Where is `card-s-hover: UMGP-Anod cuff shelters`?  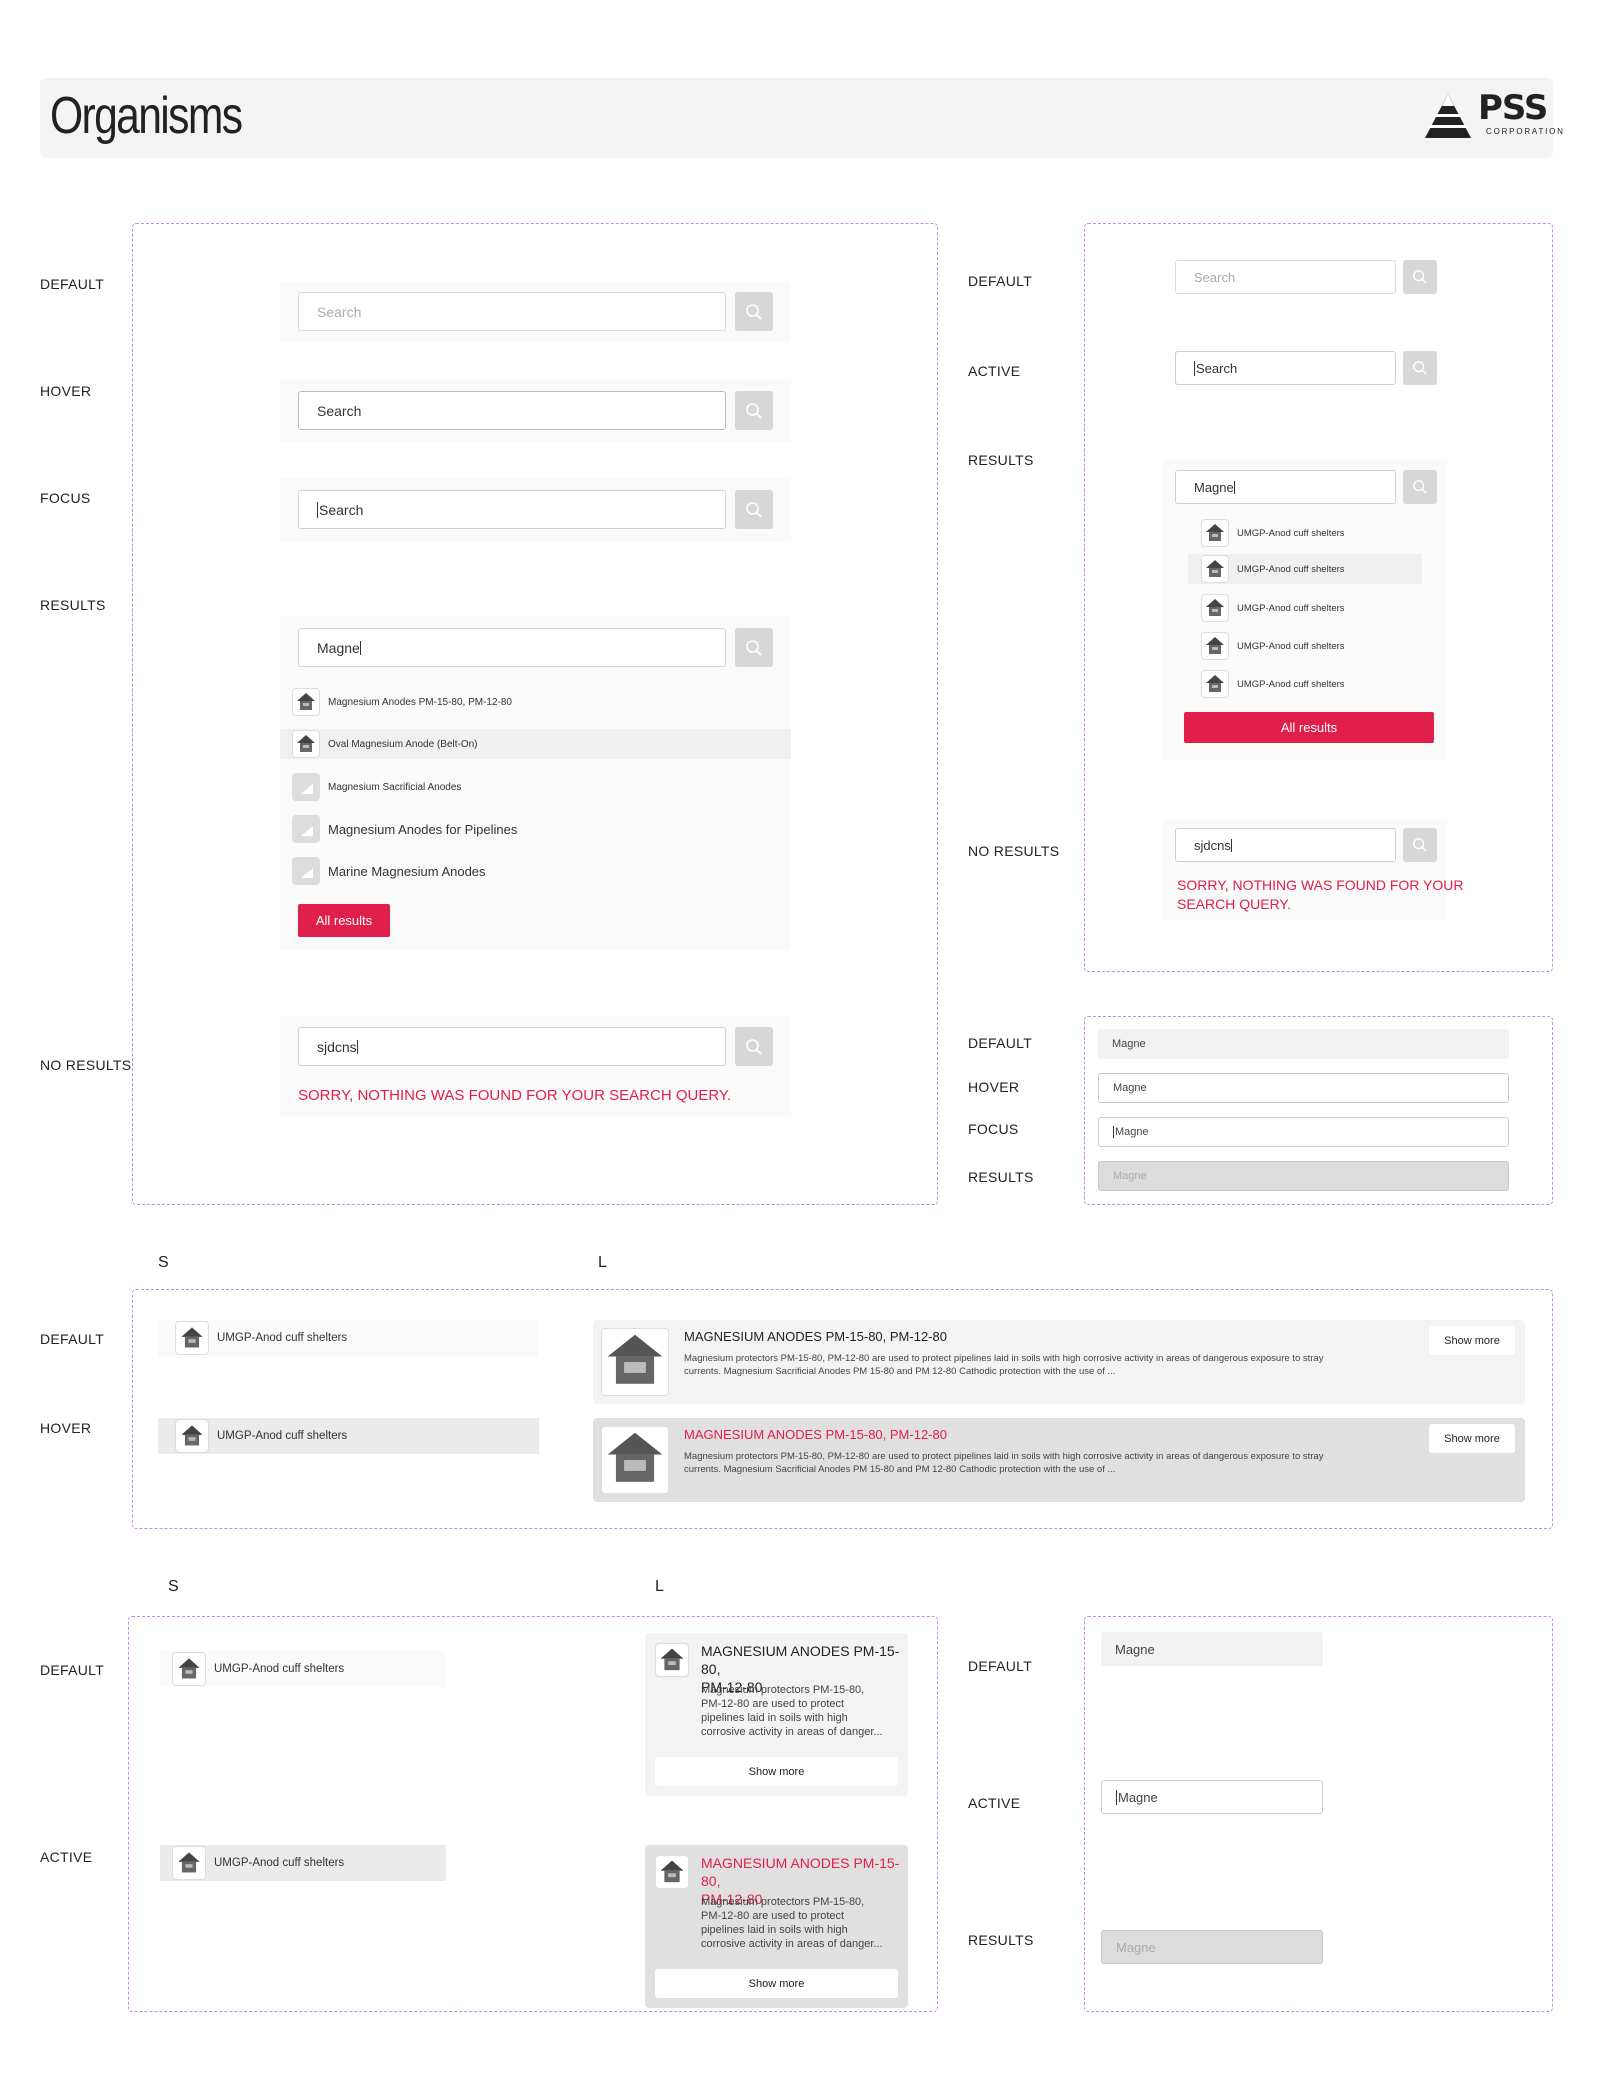 card-s-hover: UMGP-Anod cuff shelters is located at coordinates (348, 1436).